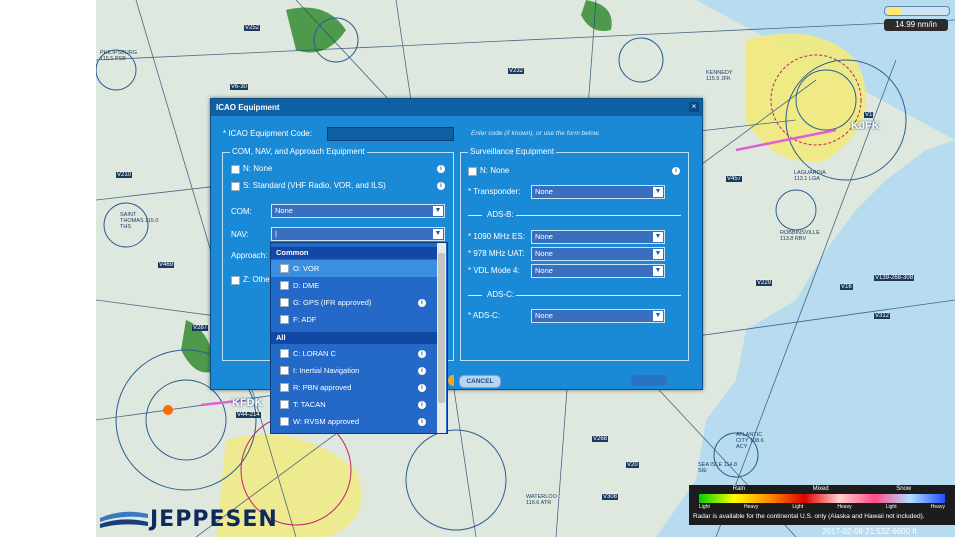  I want to click on ok-button, so click(451, 380).